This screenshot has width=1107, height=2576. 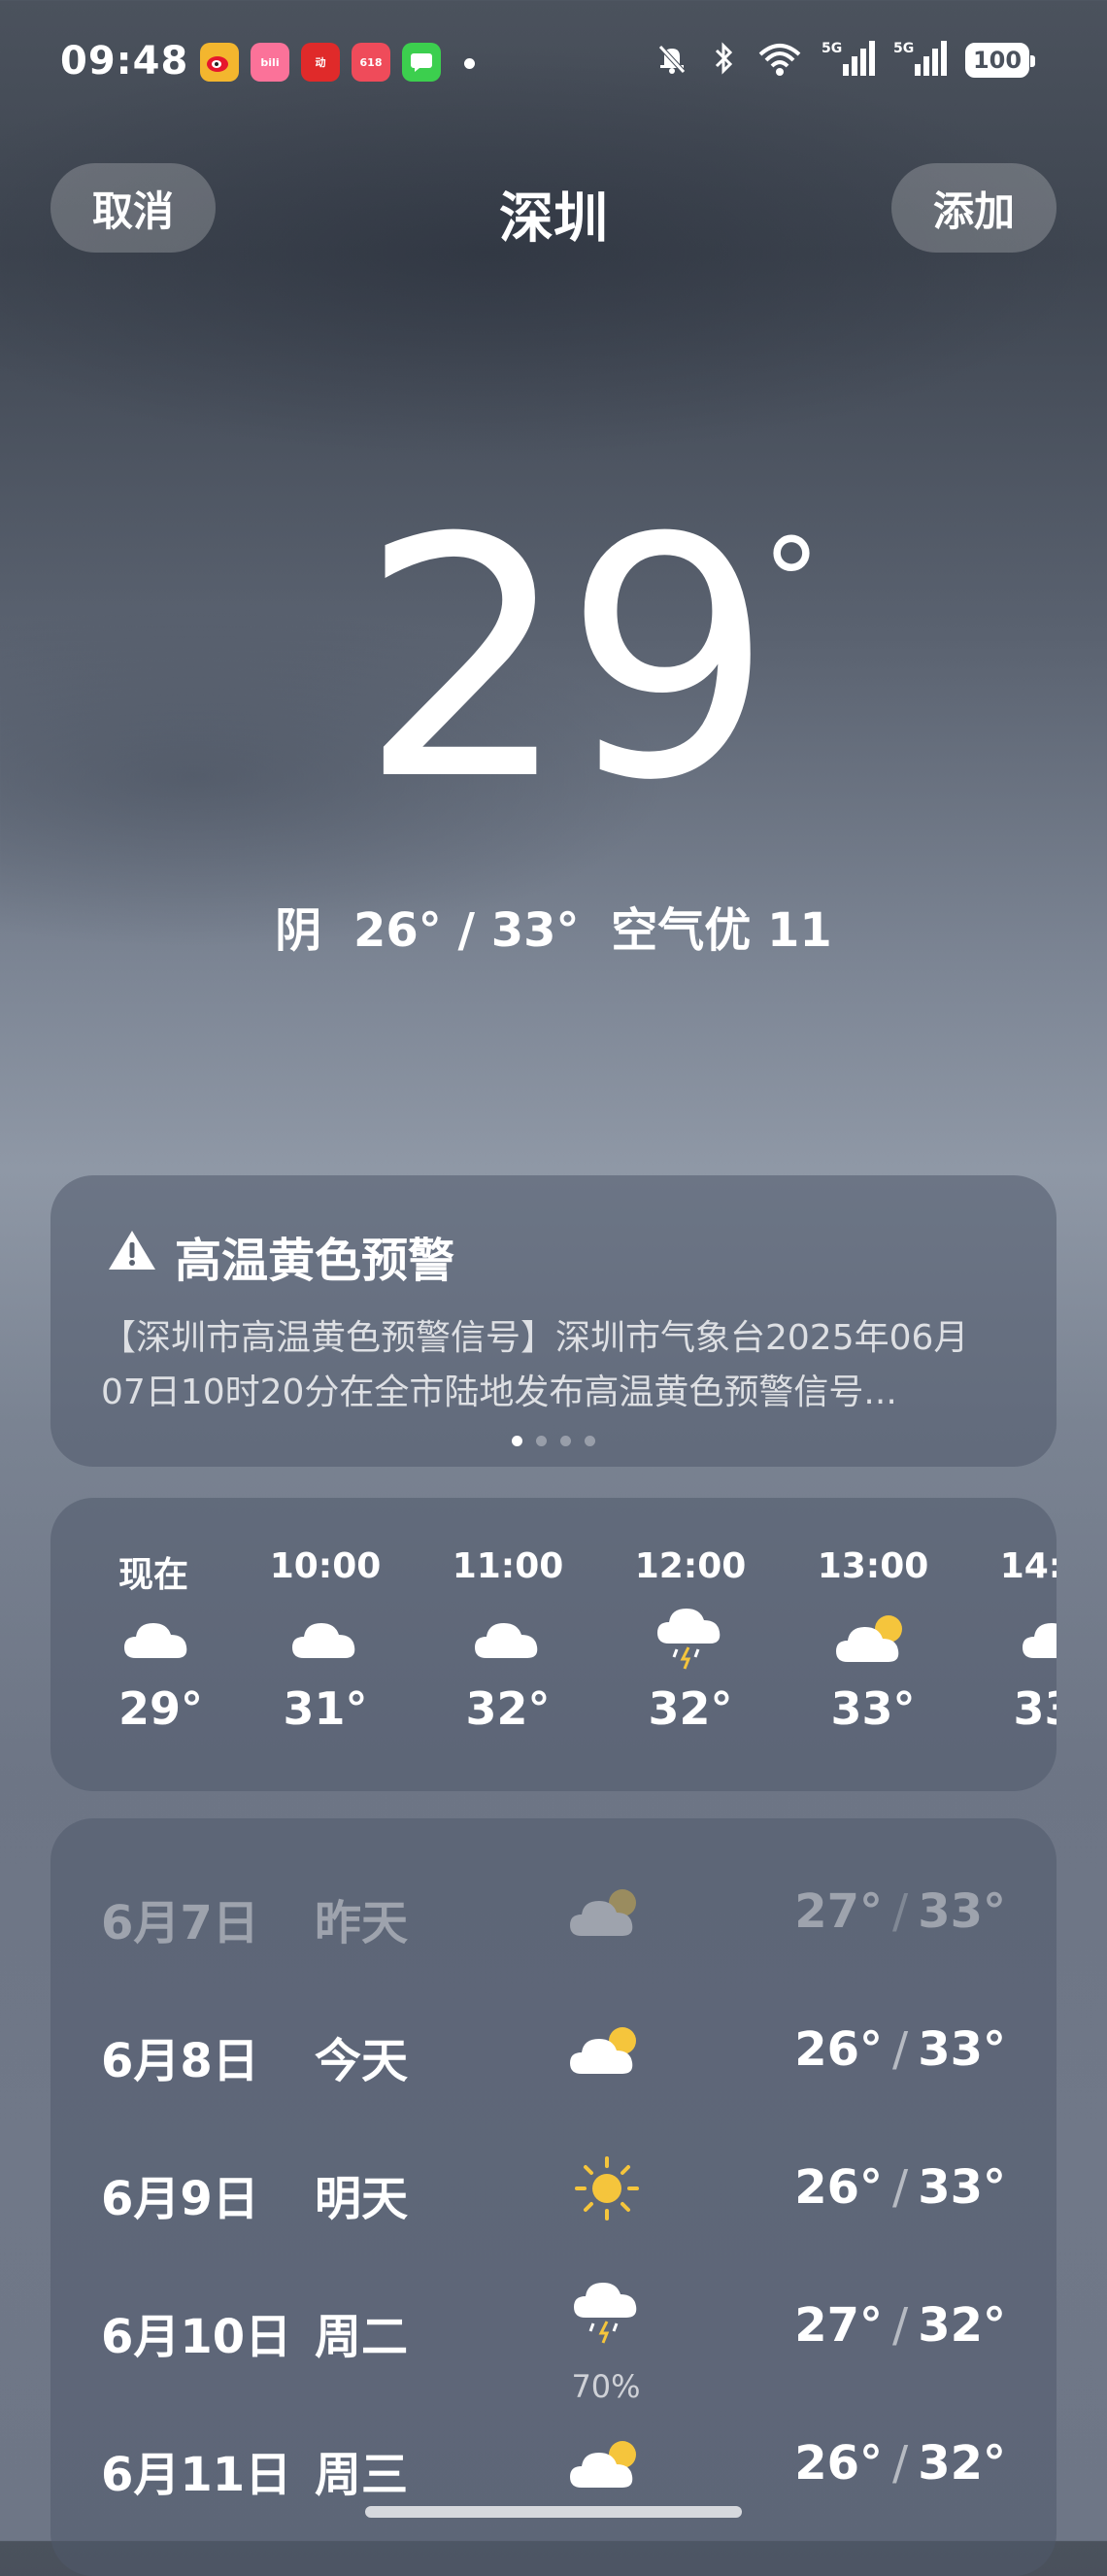 I want to click on signal-5g-icon-2: 5G, so click(x=920, y=60).